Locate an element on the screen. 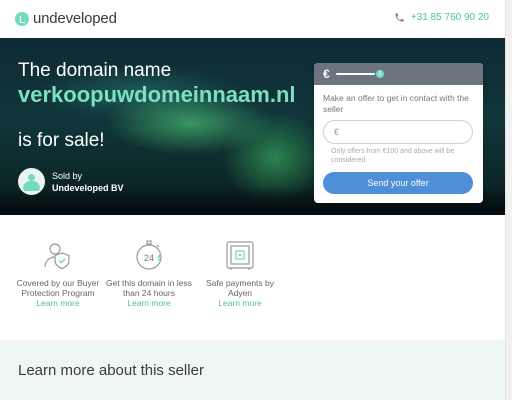  safe-icon is located at coordinates (240, 255).